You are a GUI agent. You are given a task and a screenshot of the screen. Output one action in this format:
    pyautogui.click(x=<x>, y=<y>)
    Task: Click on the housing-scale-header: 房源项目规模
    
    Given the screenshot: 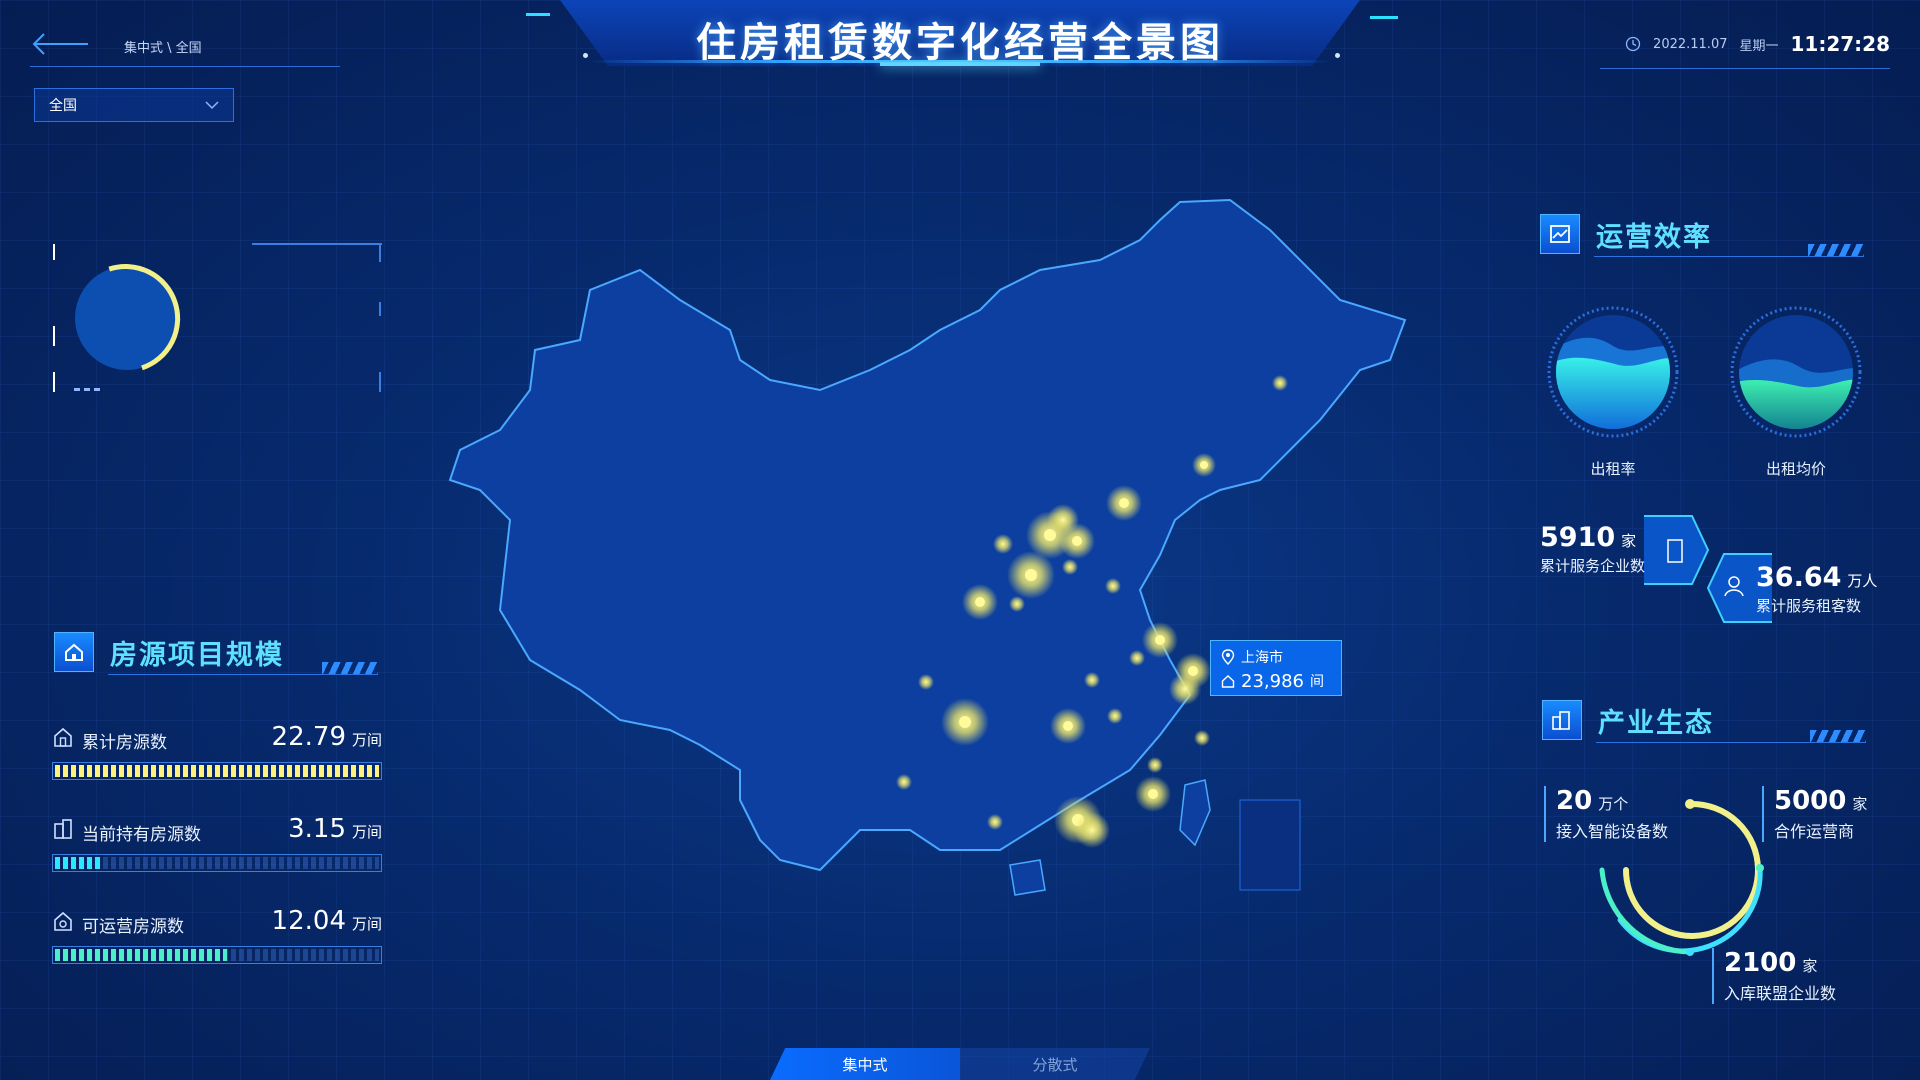 What is the action you would take?
    pyautogui.click(x=169, y=652)
    